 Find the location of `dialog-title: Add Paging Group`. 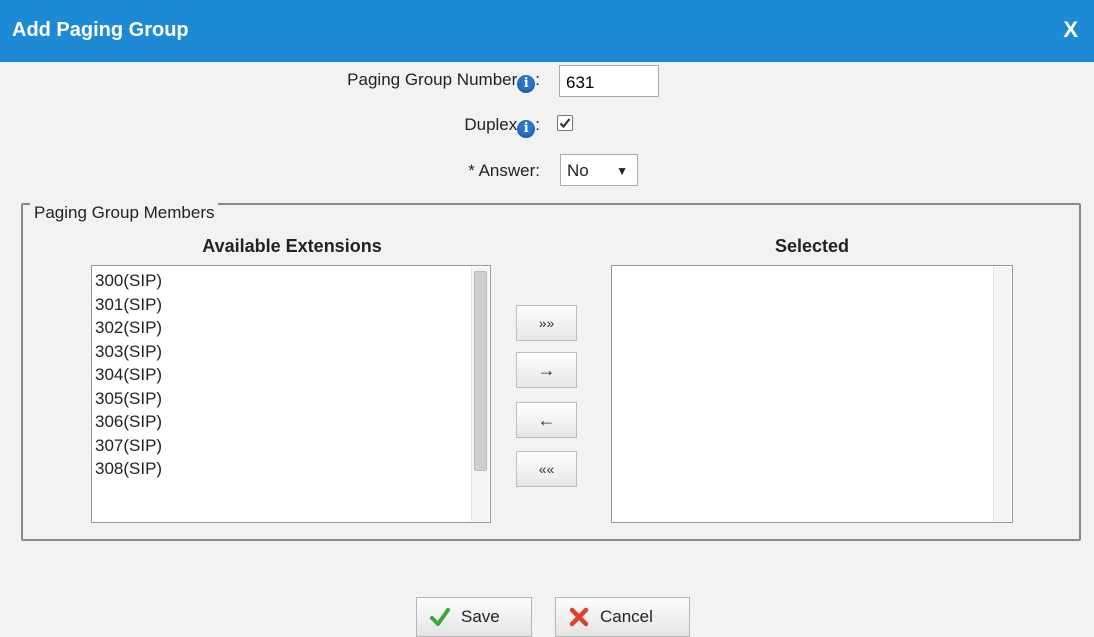

dialog-title: Add Paging Group is located at coordinates (100, 30).